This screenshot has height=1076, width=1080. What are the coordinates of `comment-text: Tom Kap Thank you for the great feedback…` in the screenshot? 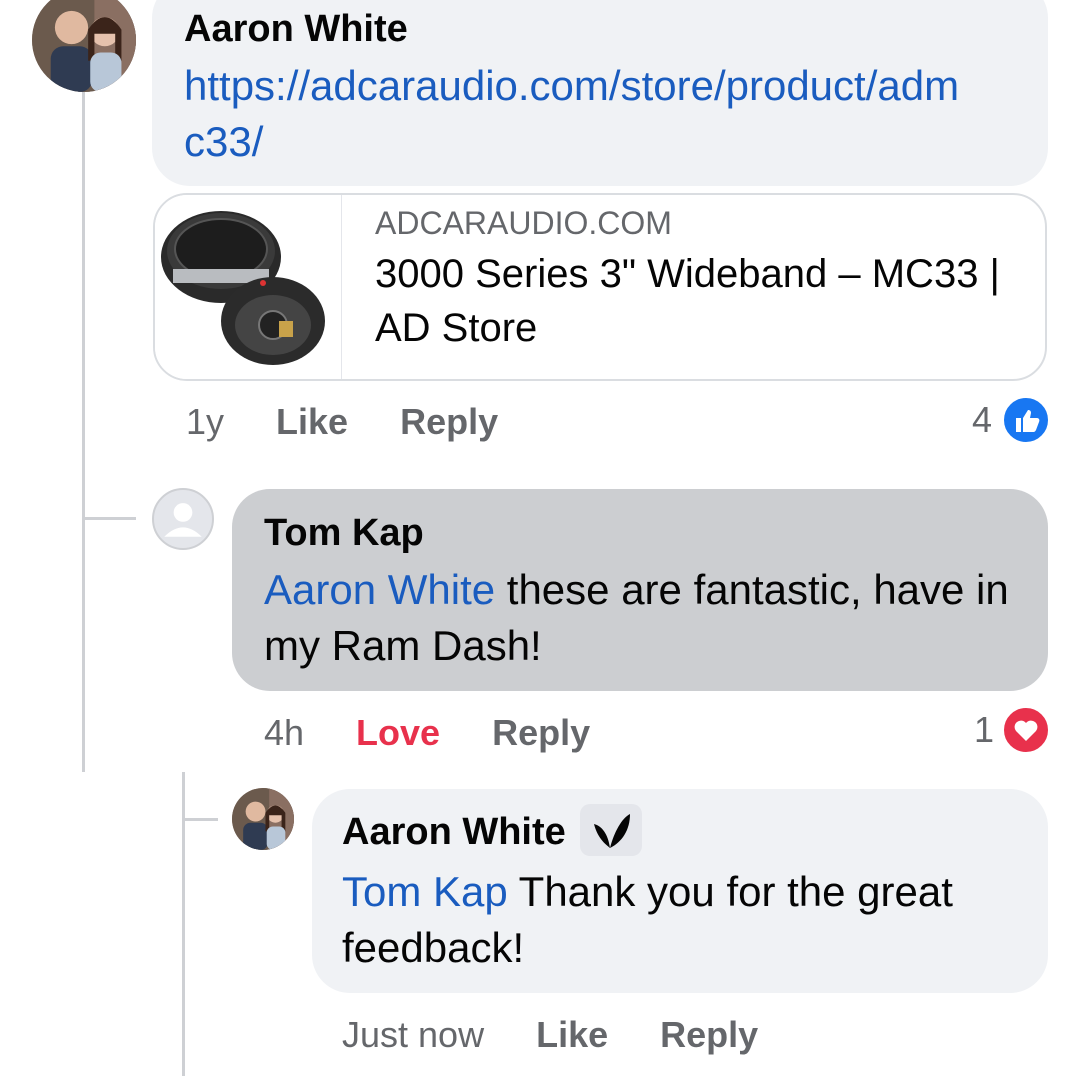 It's located at (682, 920).